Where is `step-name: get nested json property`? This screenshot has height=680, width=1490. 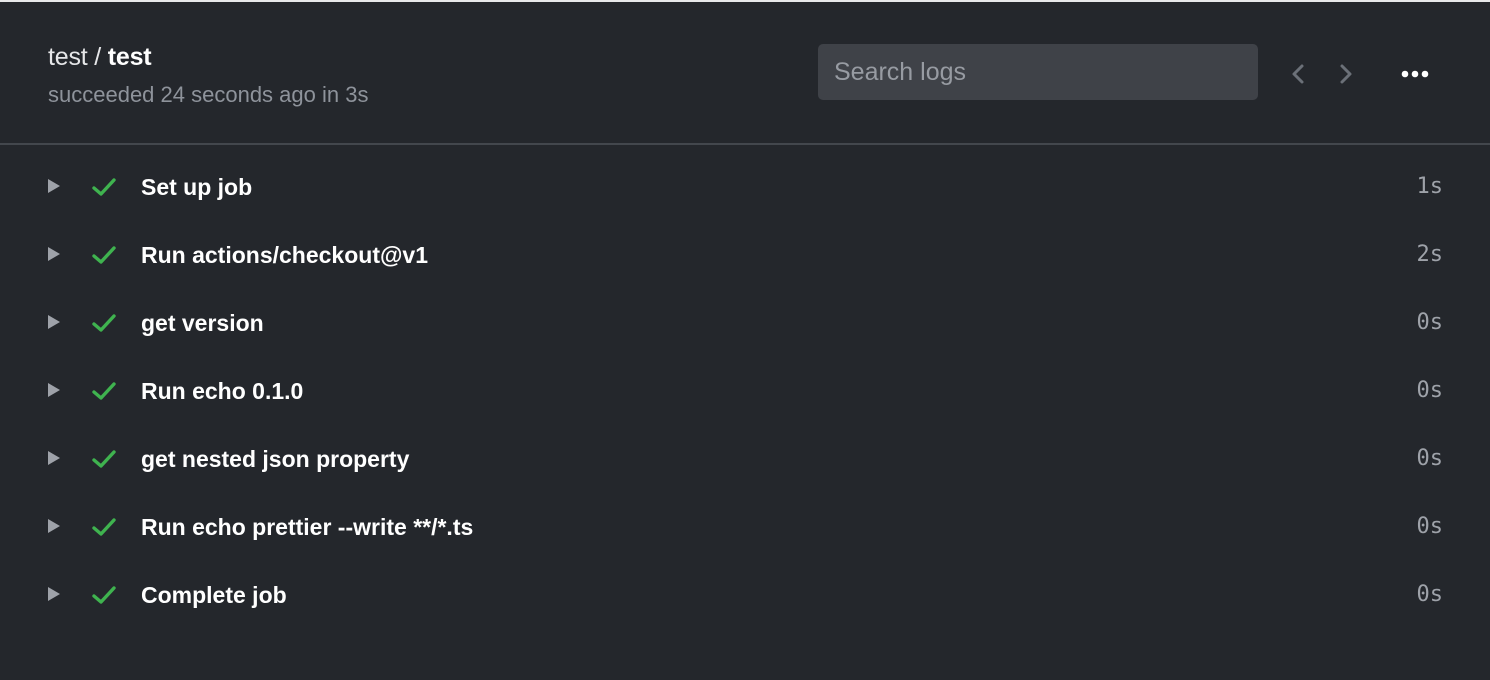
step-name: get nested json property is located at coordinates (275, 459).